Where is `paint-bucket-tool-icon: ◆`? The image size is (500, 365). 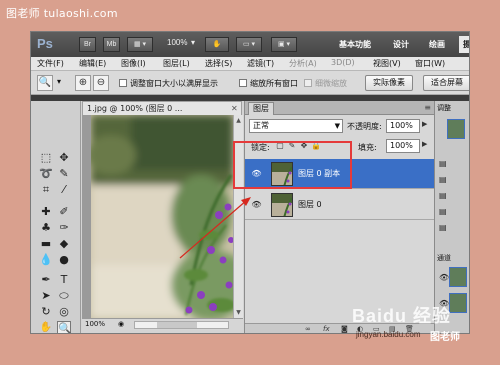 paint-bucket-tool-icon: ◆ is located at coordinates (64, 244).